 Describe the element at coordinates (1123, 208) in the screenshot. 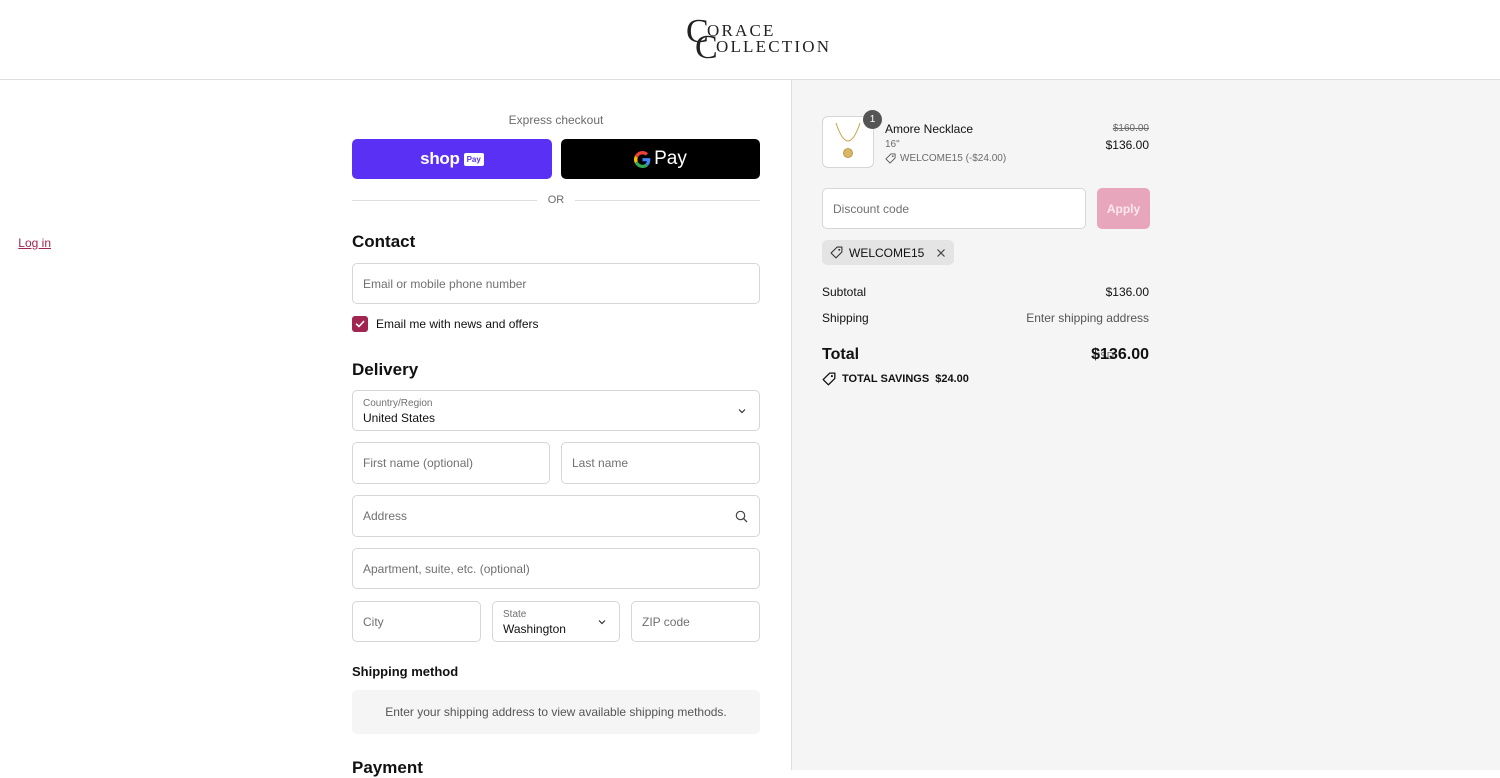

I see `apply-button: Apply` at that location.